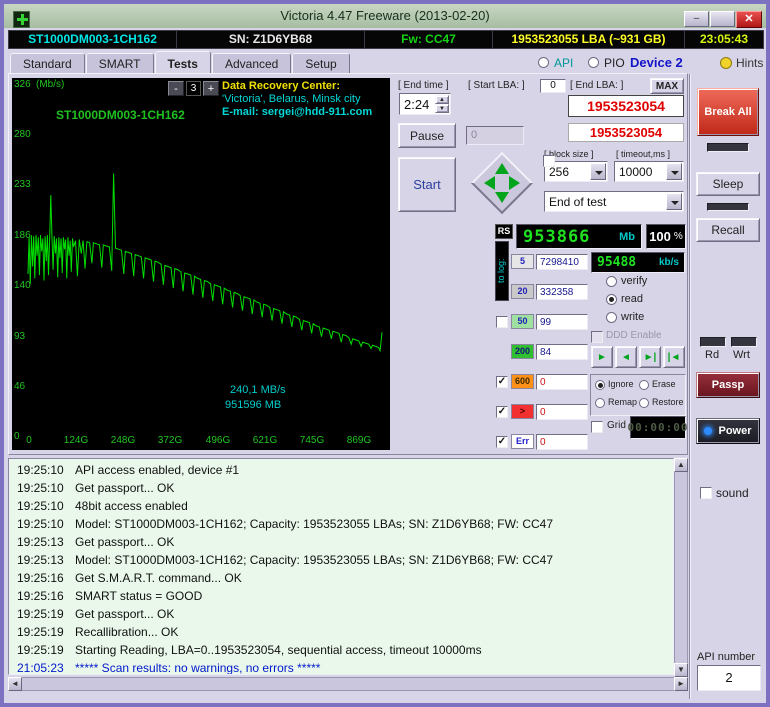 The width and height of the screenshot is (770, 707). Describe the element at coordinates (650, 357) in the screenshot. I see `skip-forward-button: ►|` at that location.